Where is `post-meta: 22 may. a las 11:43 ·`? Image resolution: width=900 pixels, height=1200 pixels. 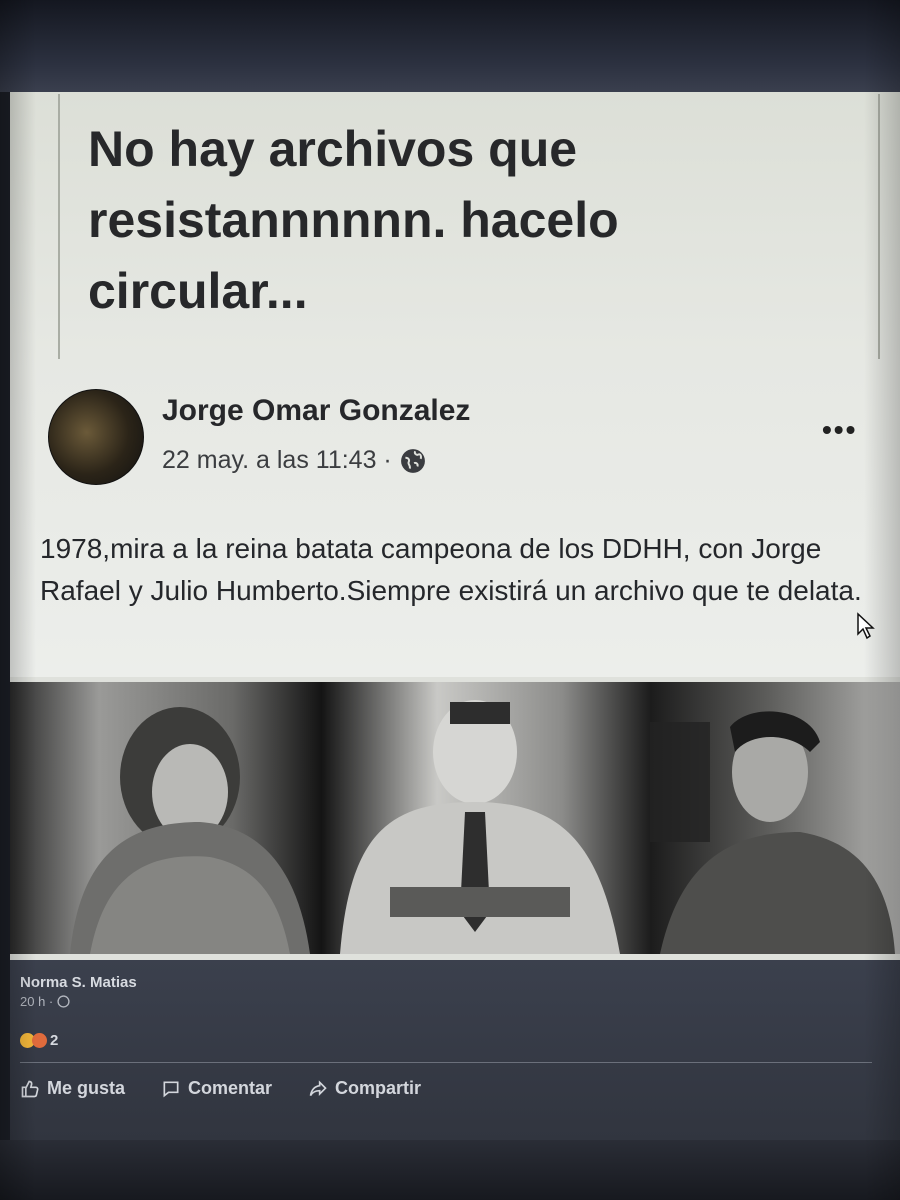 post-meta: 22 may. a las 11:43 · is located at coordinates (294, 460).